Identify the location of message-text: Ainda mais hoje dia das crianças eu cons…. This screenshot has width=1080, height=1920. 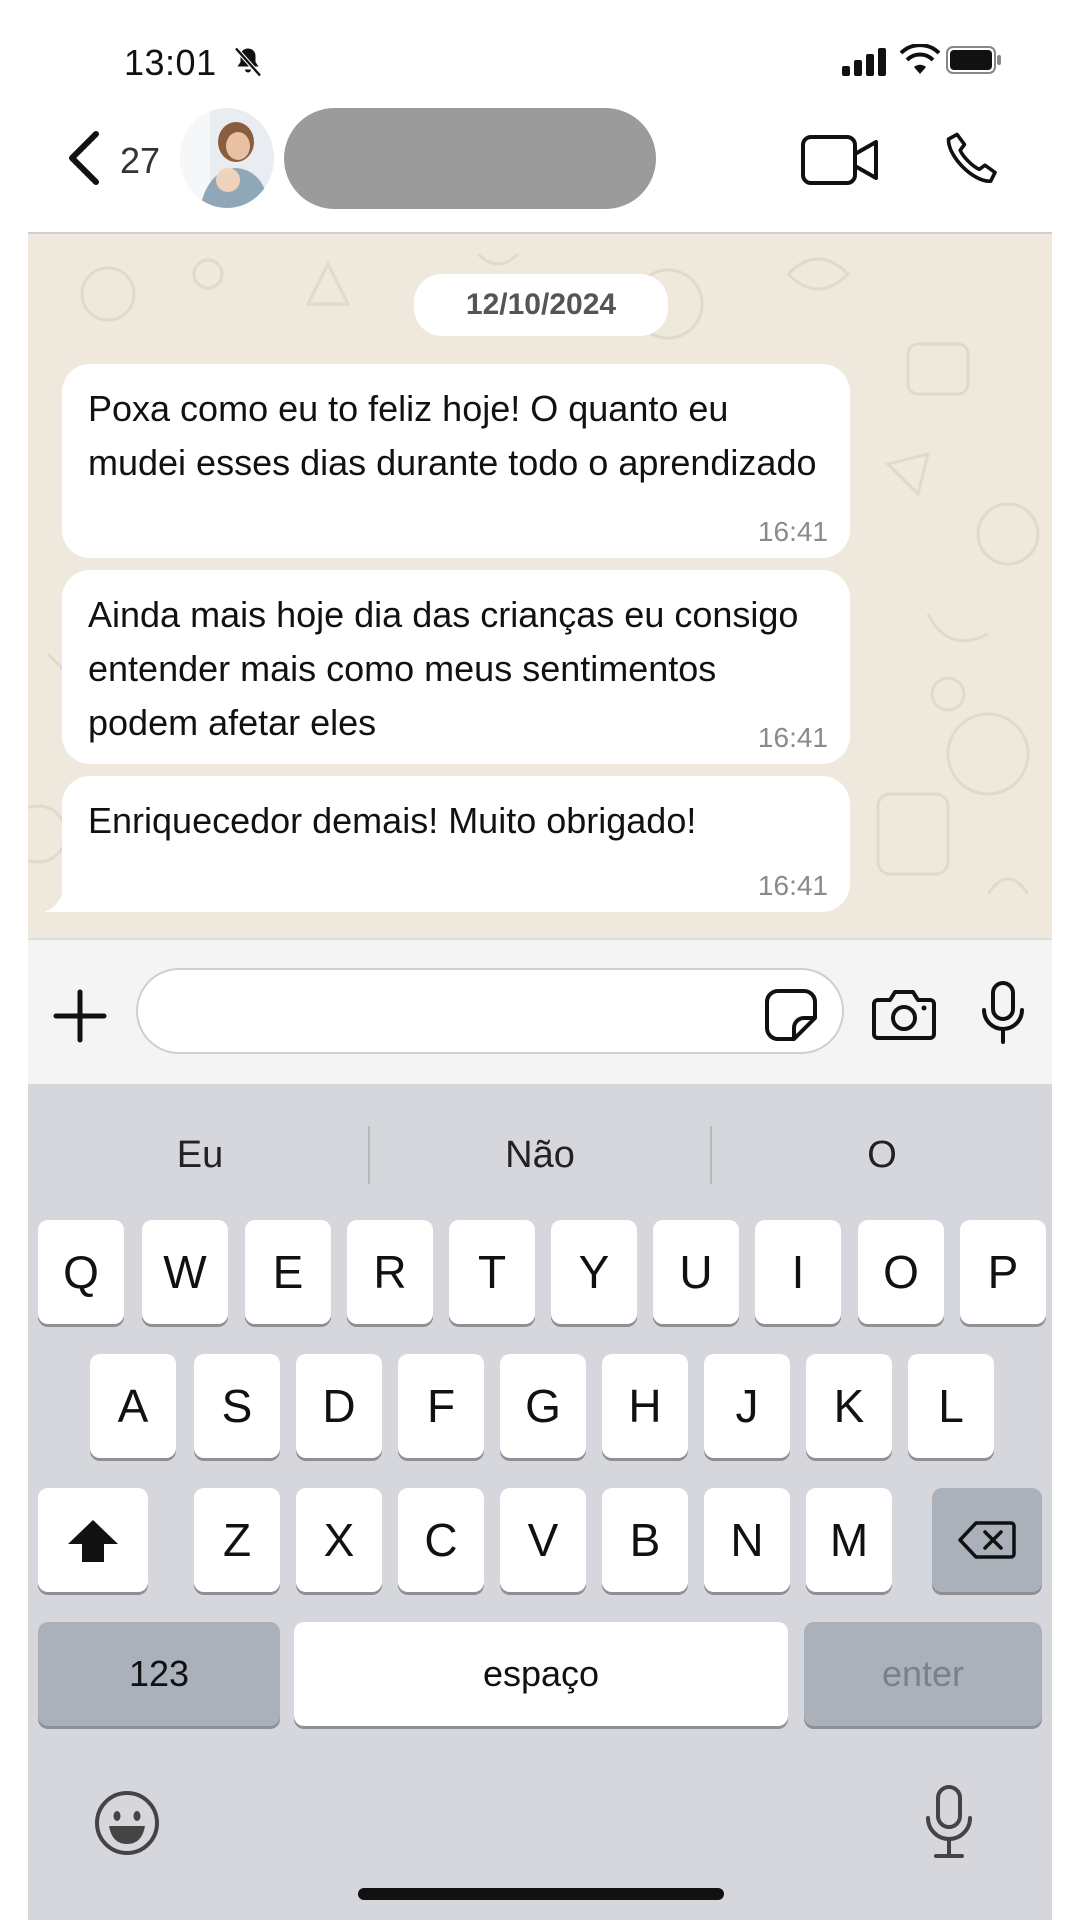
(443, 668).